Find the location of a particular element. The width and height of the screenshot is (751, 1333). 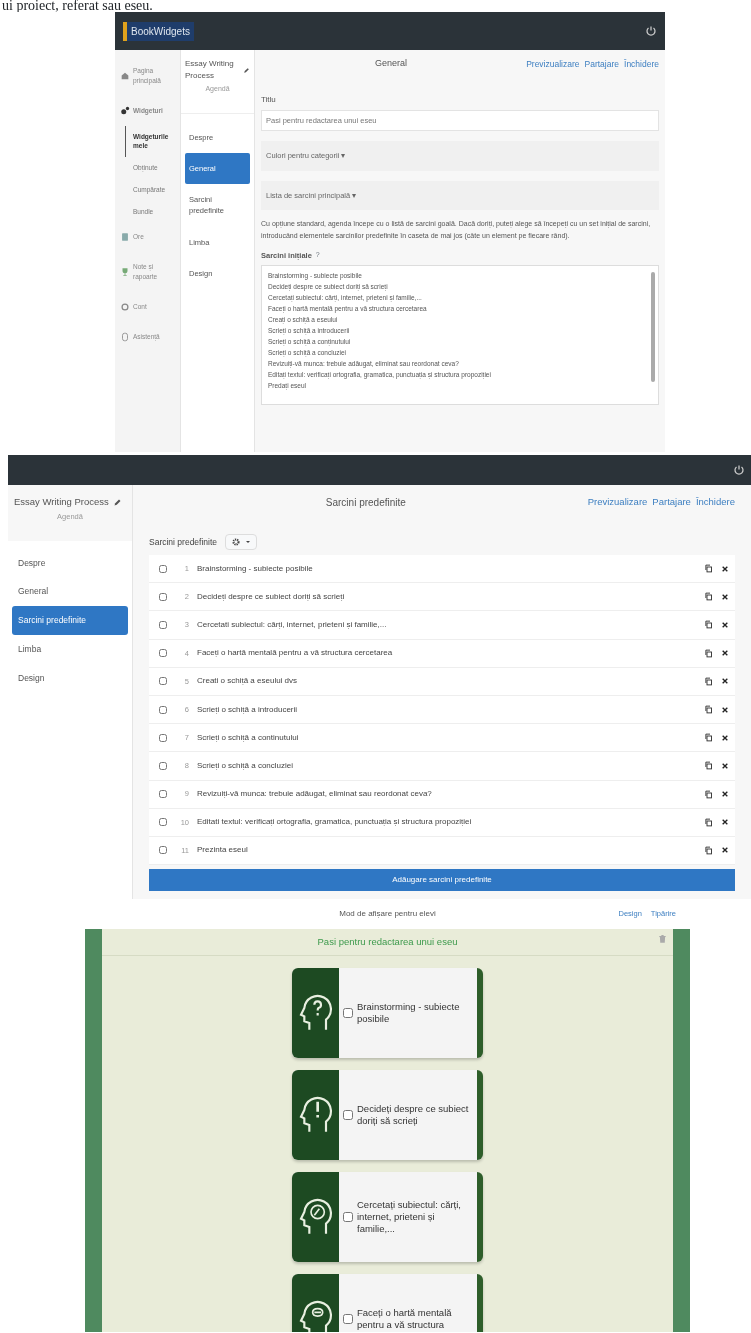

task-text: Prezinta eseul is located at coordinates (223, 850).